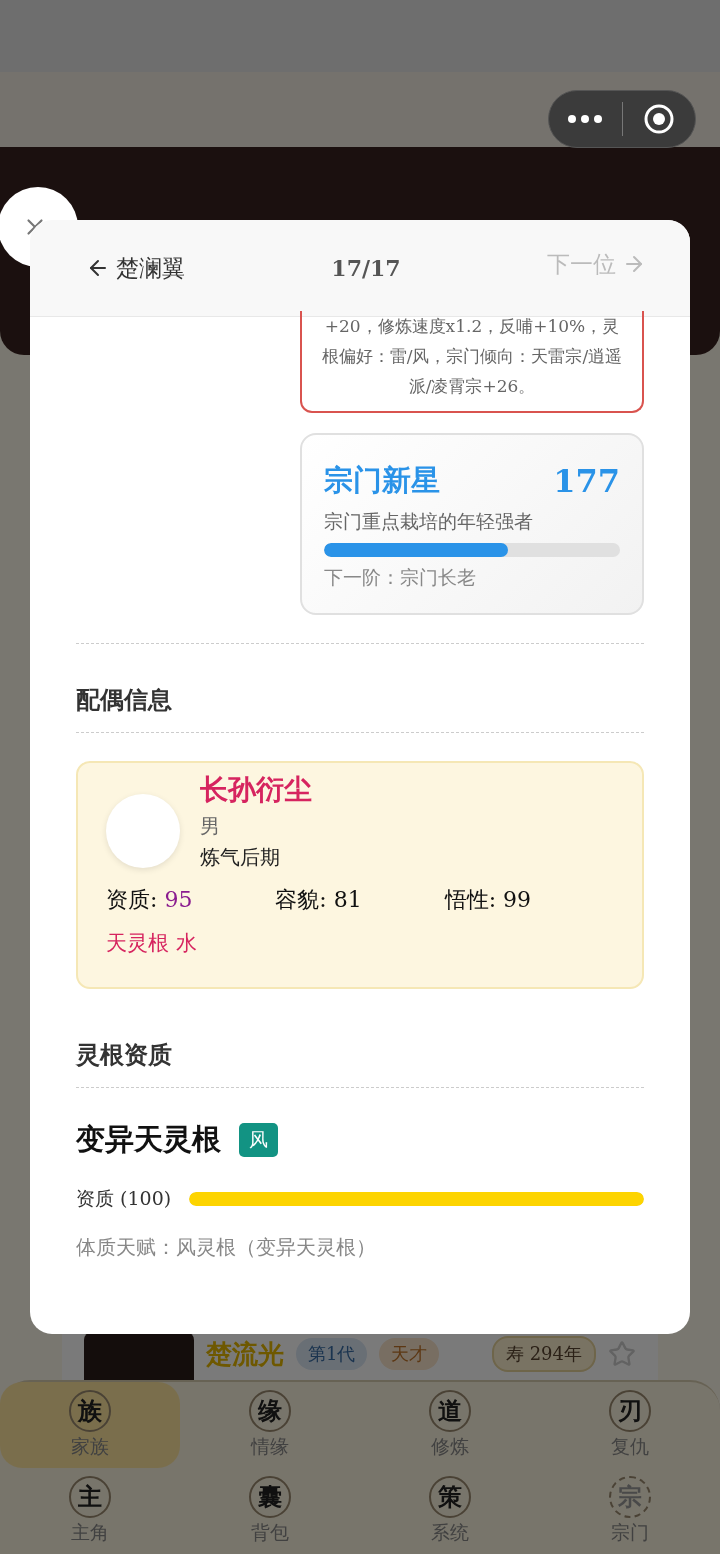 The height and width of the screenshot is (1554, 720). Describe the element at coordinates (658, 119) in the screenshot. I see `close-target-icon` at that location.